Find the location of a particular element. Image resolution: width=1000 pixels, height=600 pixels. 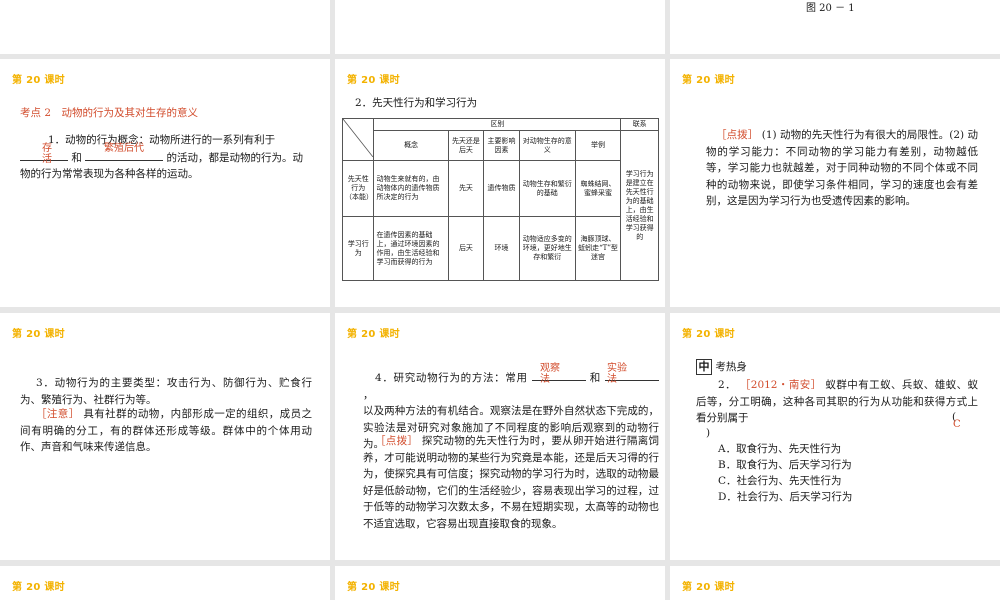

table-cell: 海豚顶球、蚯蚓走“T”型迷宫 is located at coordinates (598, 248).